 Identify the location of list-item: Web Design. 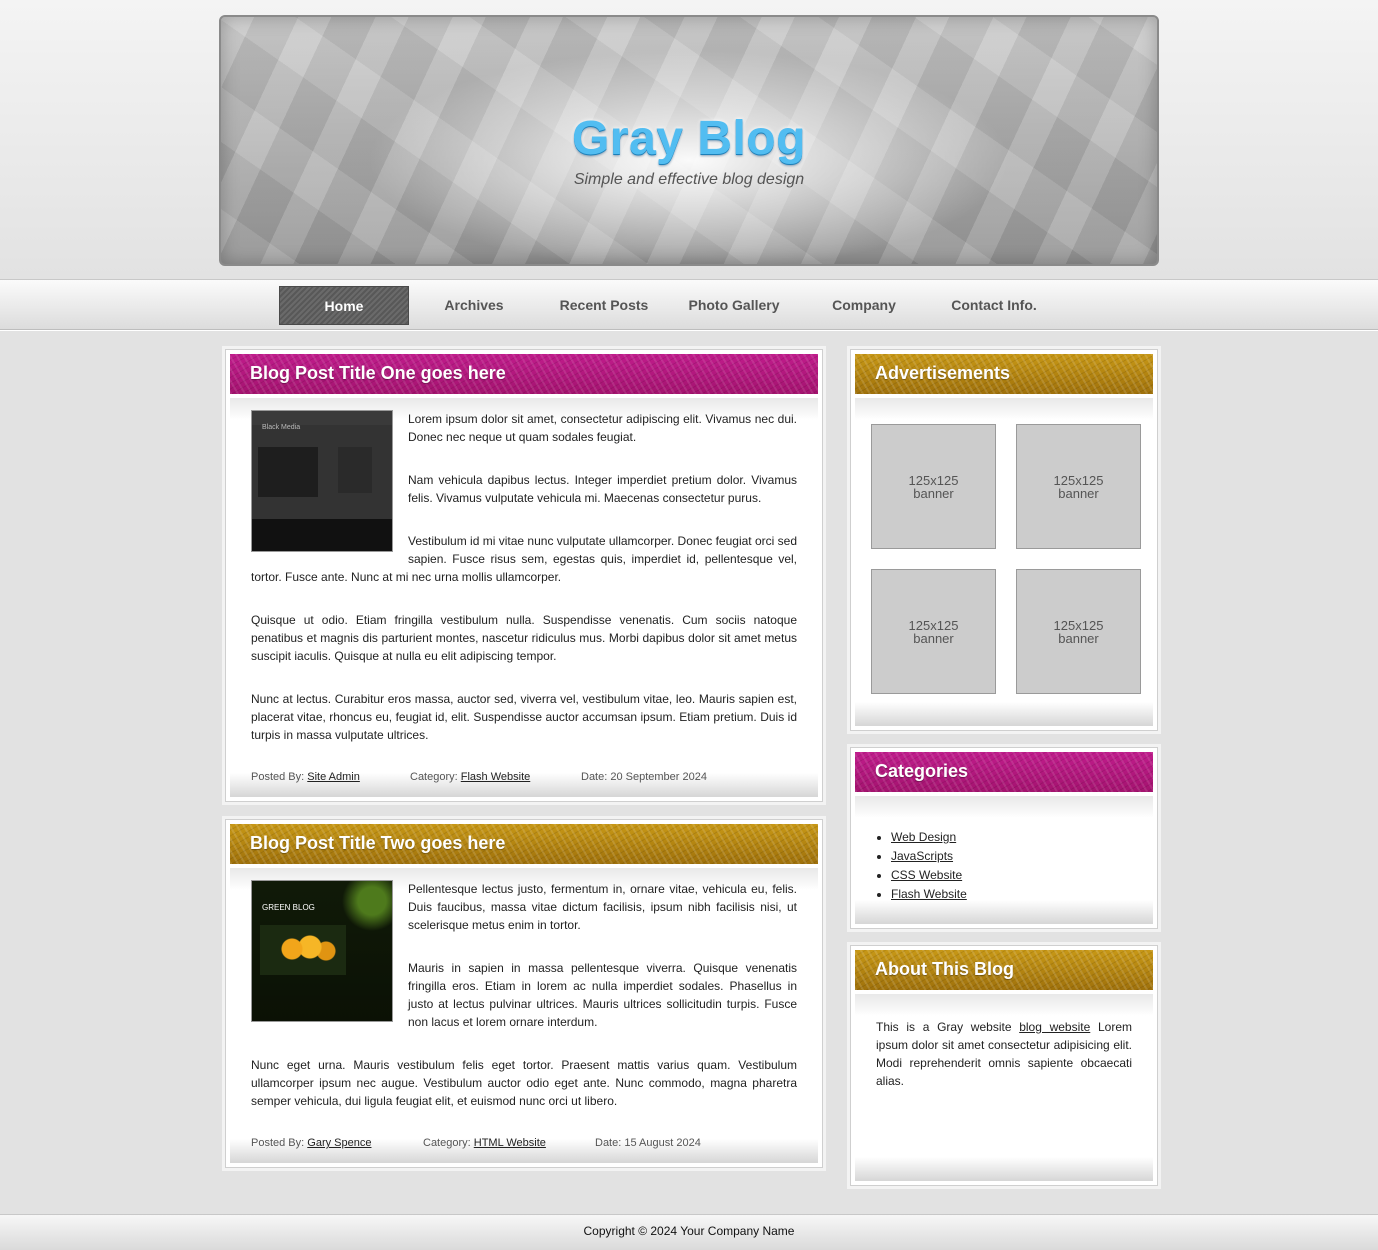
(929, 837).